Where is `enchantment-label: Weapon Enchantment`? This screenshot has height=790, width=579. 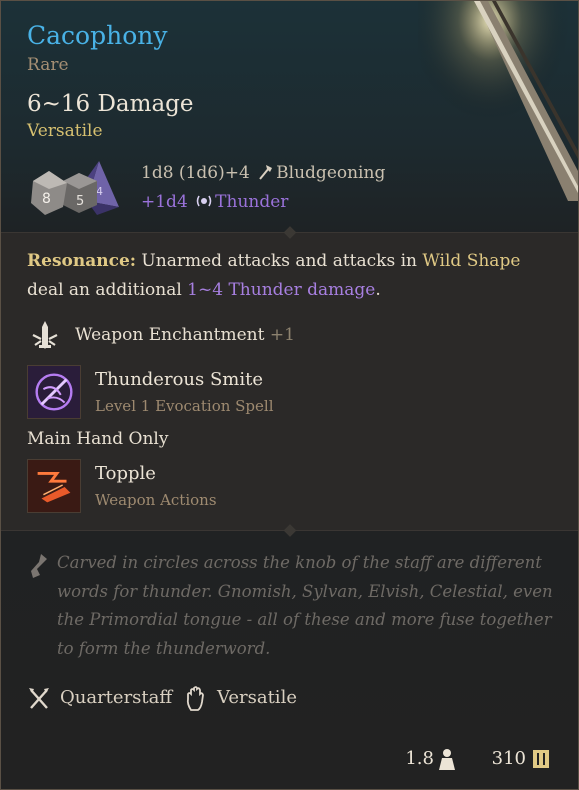
enchantment-label: Weapon Enchantment is located at coordinates (170, 335).